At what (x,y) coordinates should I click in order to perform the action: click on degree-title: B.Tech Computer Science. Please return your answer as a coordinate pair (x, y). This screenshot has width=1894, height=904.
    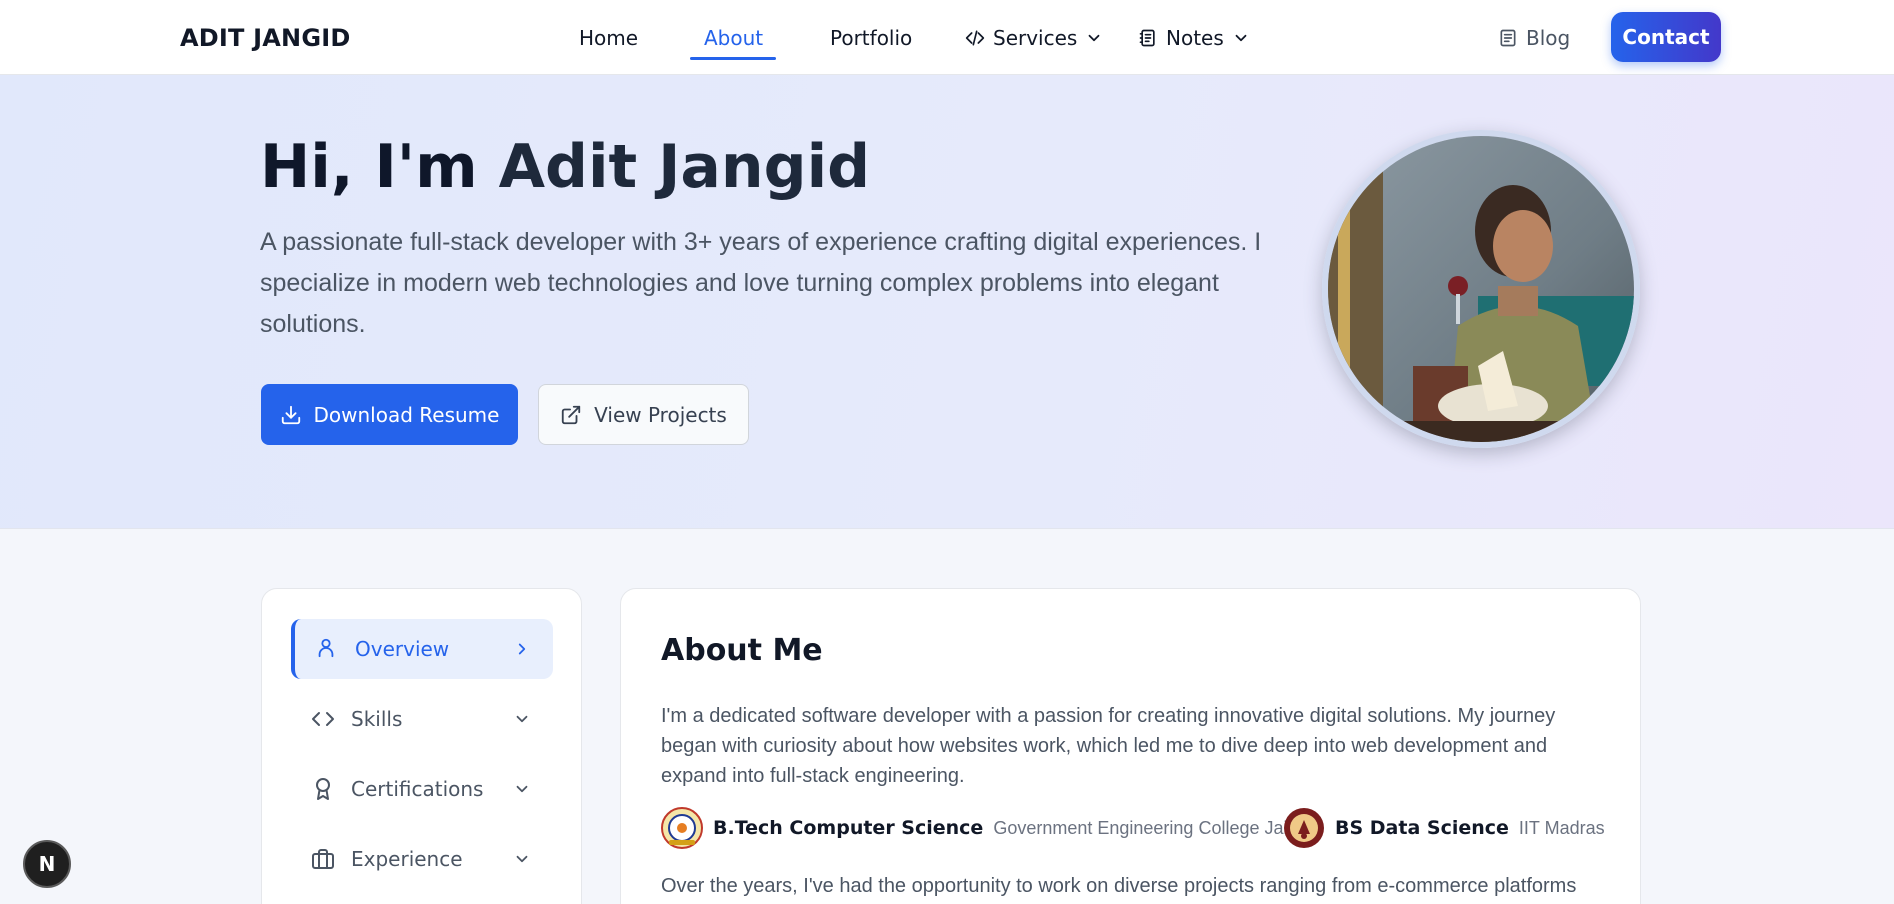
    Looking at the image, I should click on (848, 828).